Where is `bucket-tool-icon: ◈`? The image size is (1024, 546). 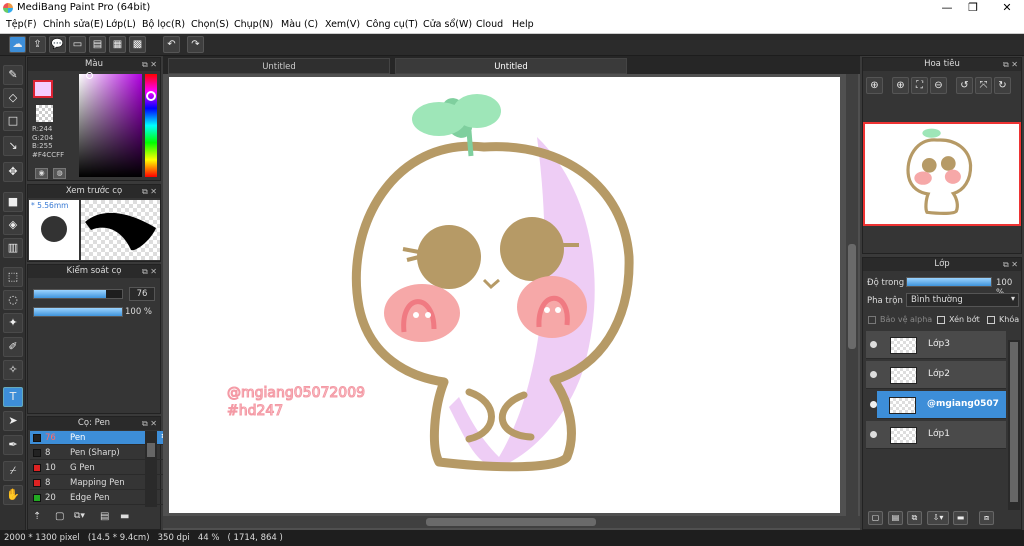
bucket-tool-icon: ◈ is located at coordinates (13, 225).